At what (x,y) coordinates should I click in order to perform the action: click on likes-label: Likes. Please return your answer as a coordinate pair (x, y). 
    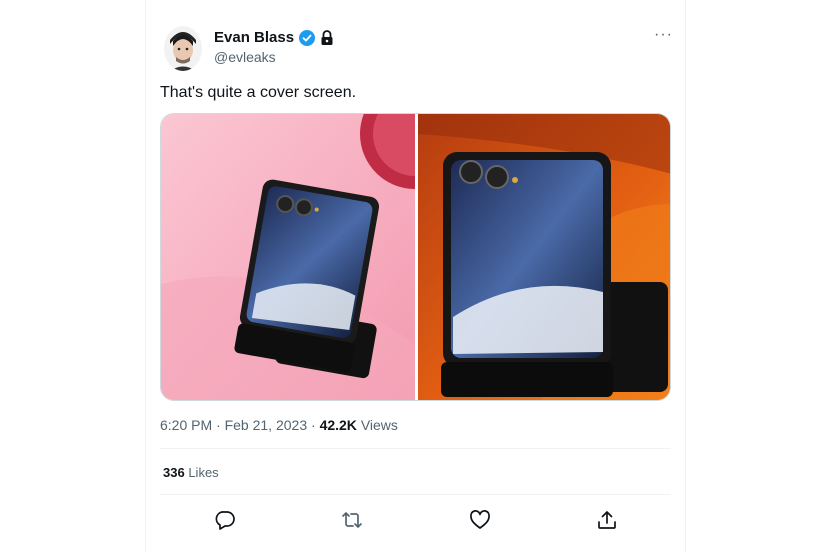
    Looking at the image, I should click on (203, 472).